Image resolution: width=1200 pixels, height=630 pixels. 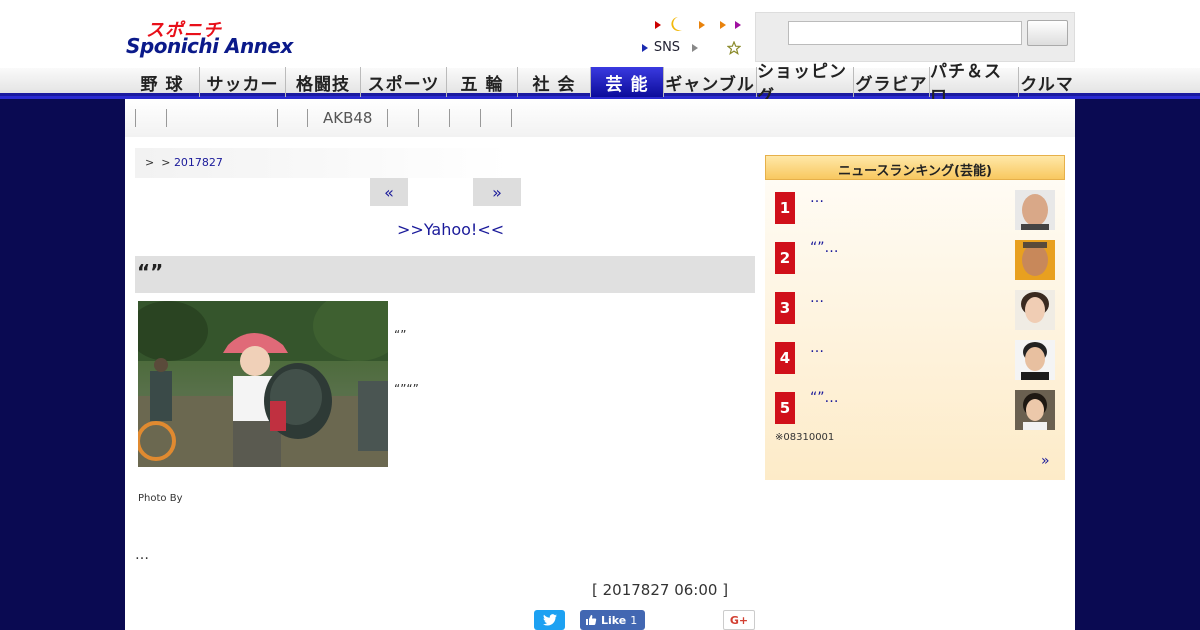 What do you see at coordinates (1045, 461) in the screenshot?
I see `ranking-more-link: »` at bounding box center [1045, 461].